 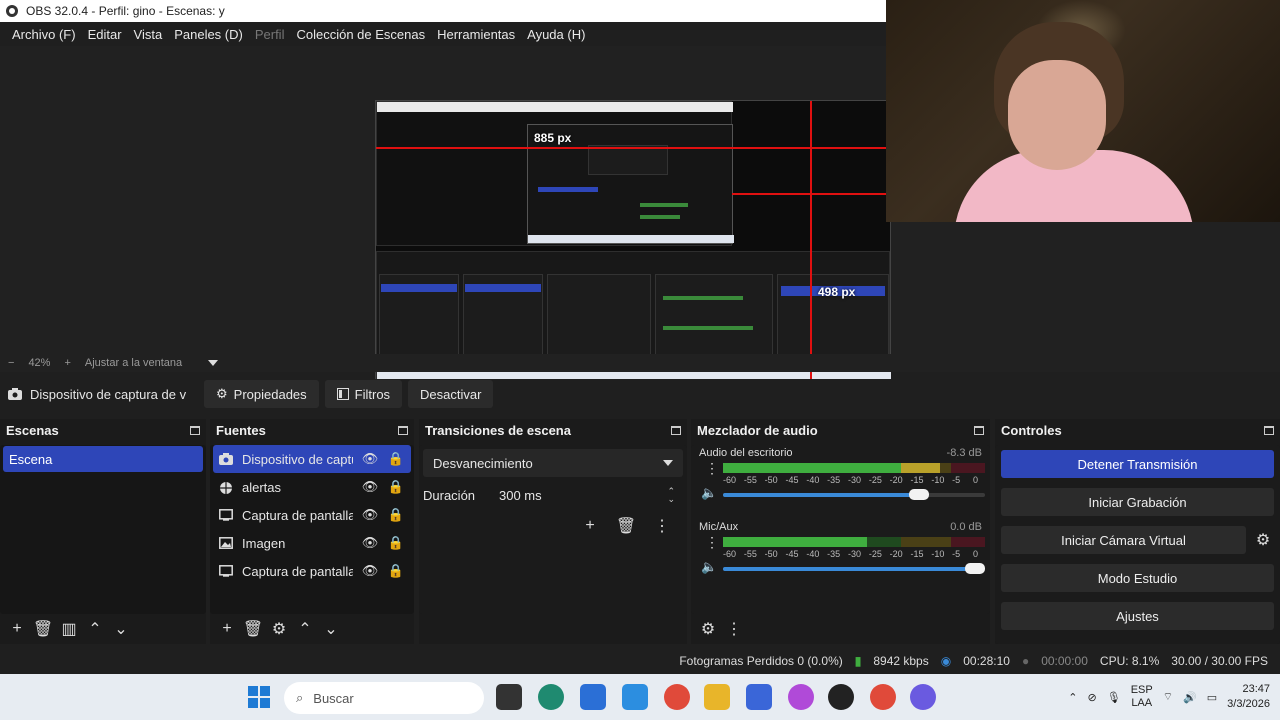 What do you see at coordinates (964, 453) in the screenshot?
I see `channel-db: -8.3 dB` at bounding box center [964, 453].